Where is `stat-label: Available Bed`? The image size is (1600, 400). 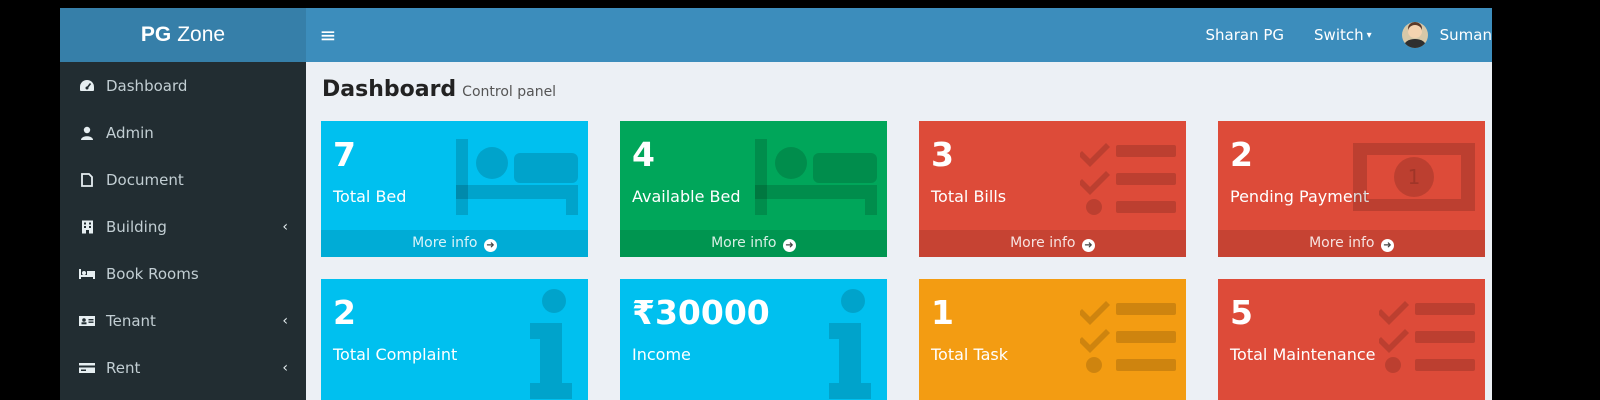 stat-label: Available Bed is located at coordinates (686, 196).